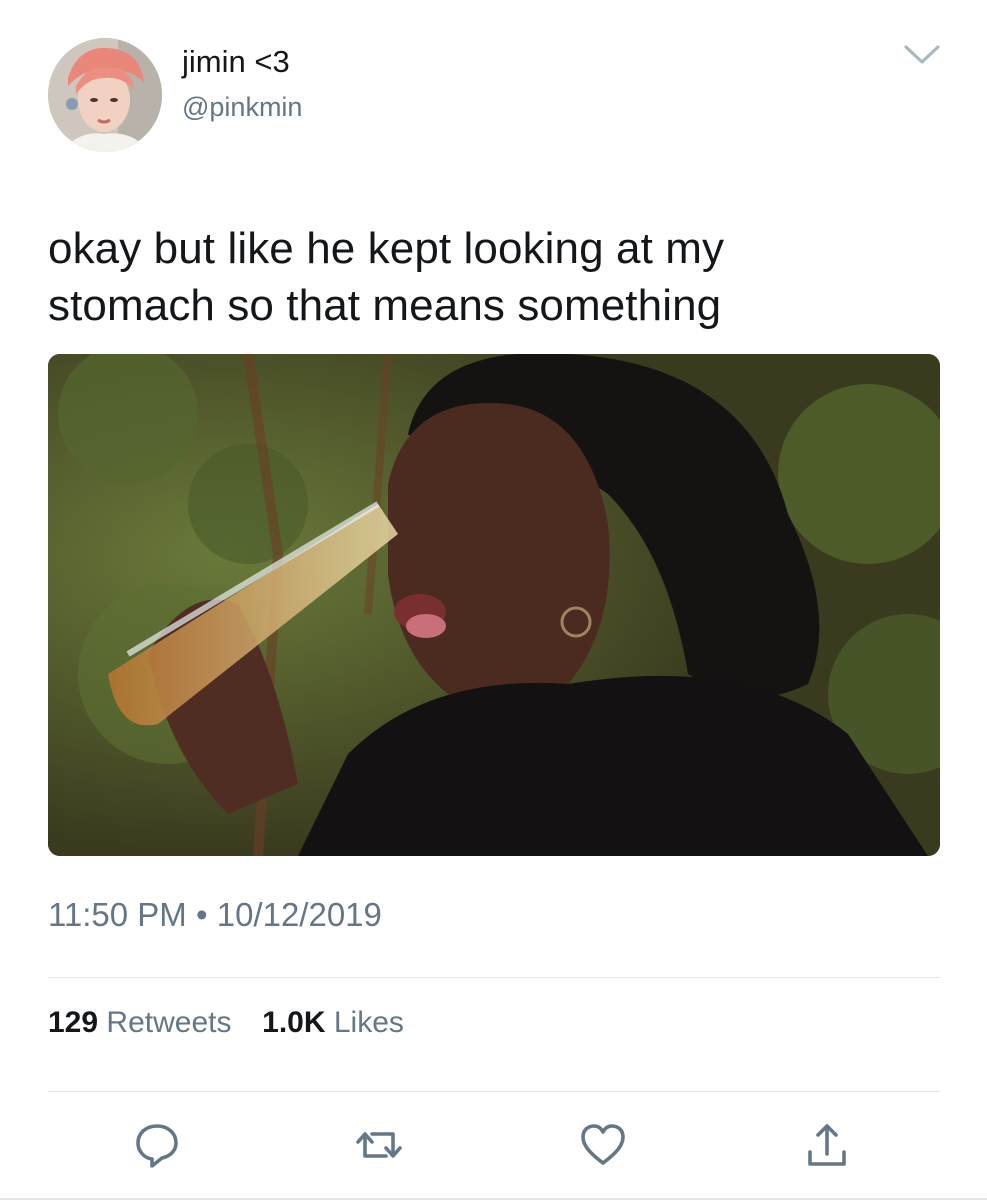  I want to click on tweet-actions, so click(493, 1148).